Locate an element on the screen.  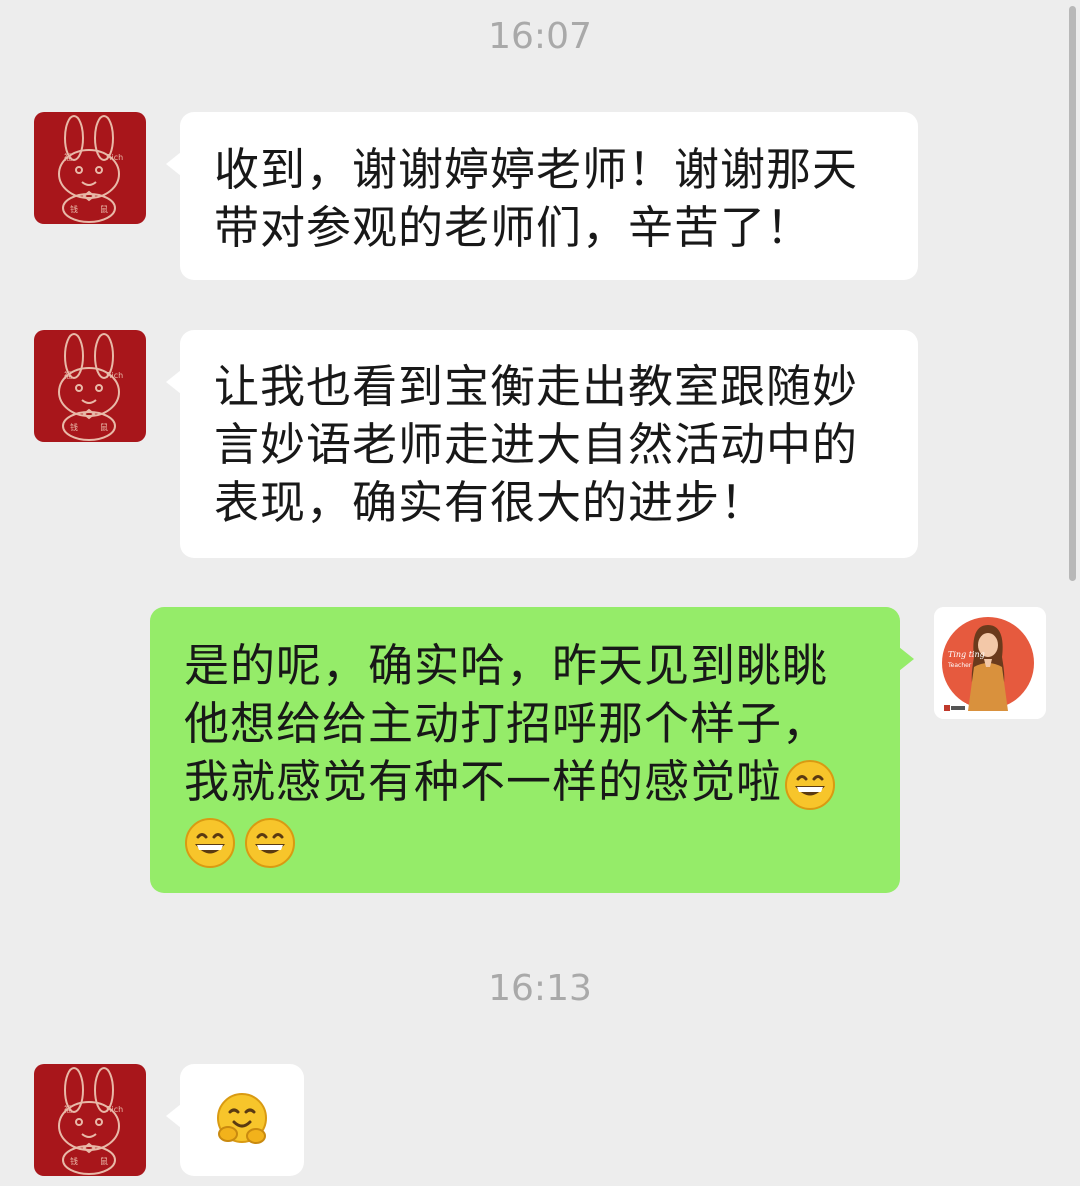
message-line: 是的呢，确实哈，昨天见到眺眺 is located at coordinates (506, 665).